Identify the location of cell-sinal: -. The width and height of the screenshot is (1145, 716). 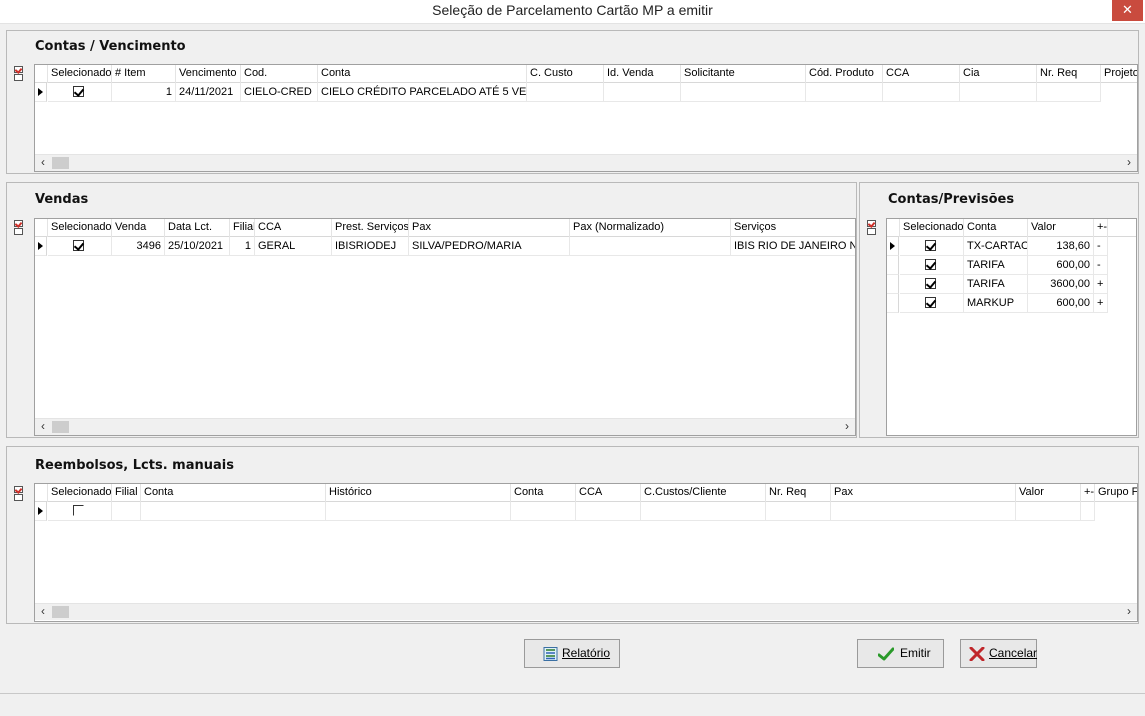
(1101, 246).